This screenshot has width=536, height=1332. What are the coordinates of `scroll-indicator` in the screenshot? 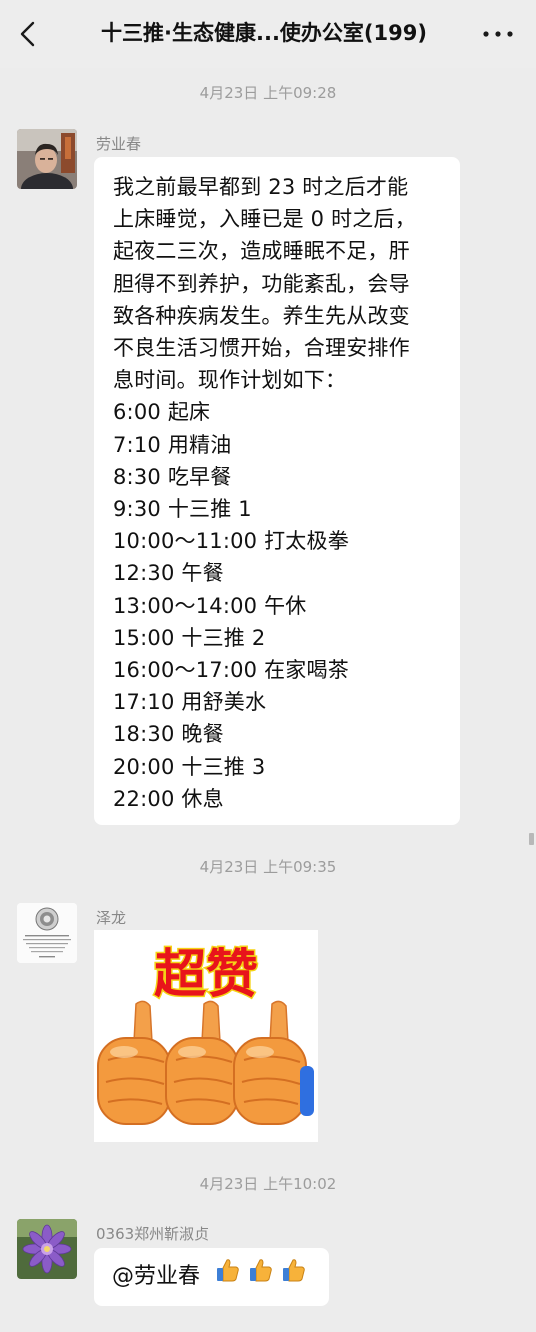 It's located at (531, 839).